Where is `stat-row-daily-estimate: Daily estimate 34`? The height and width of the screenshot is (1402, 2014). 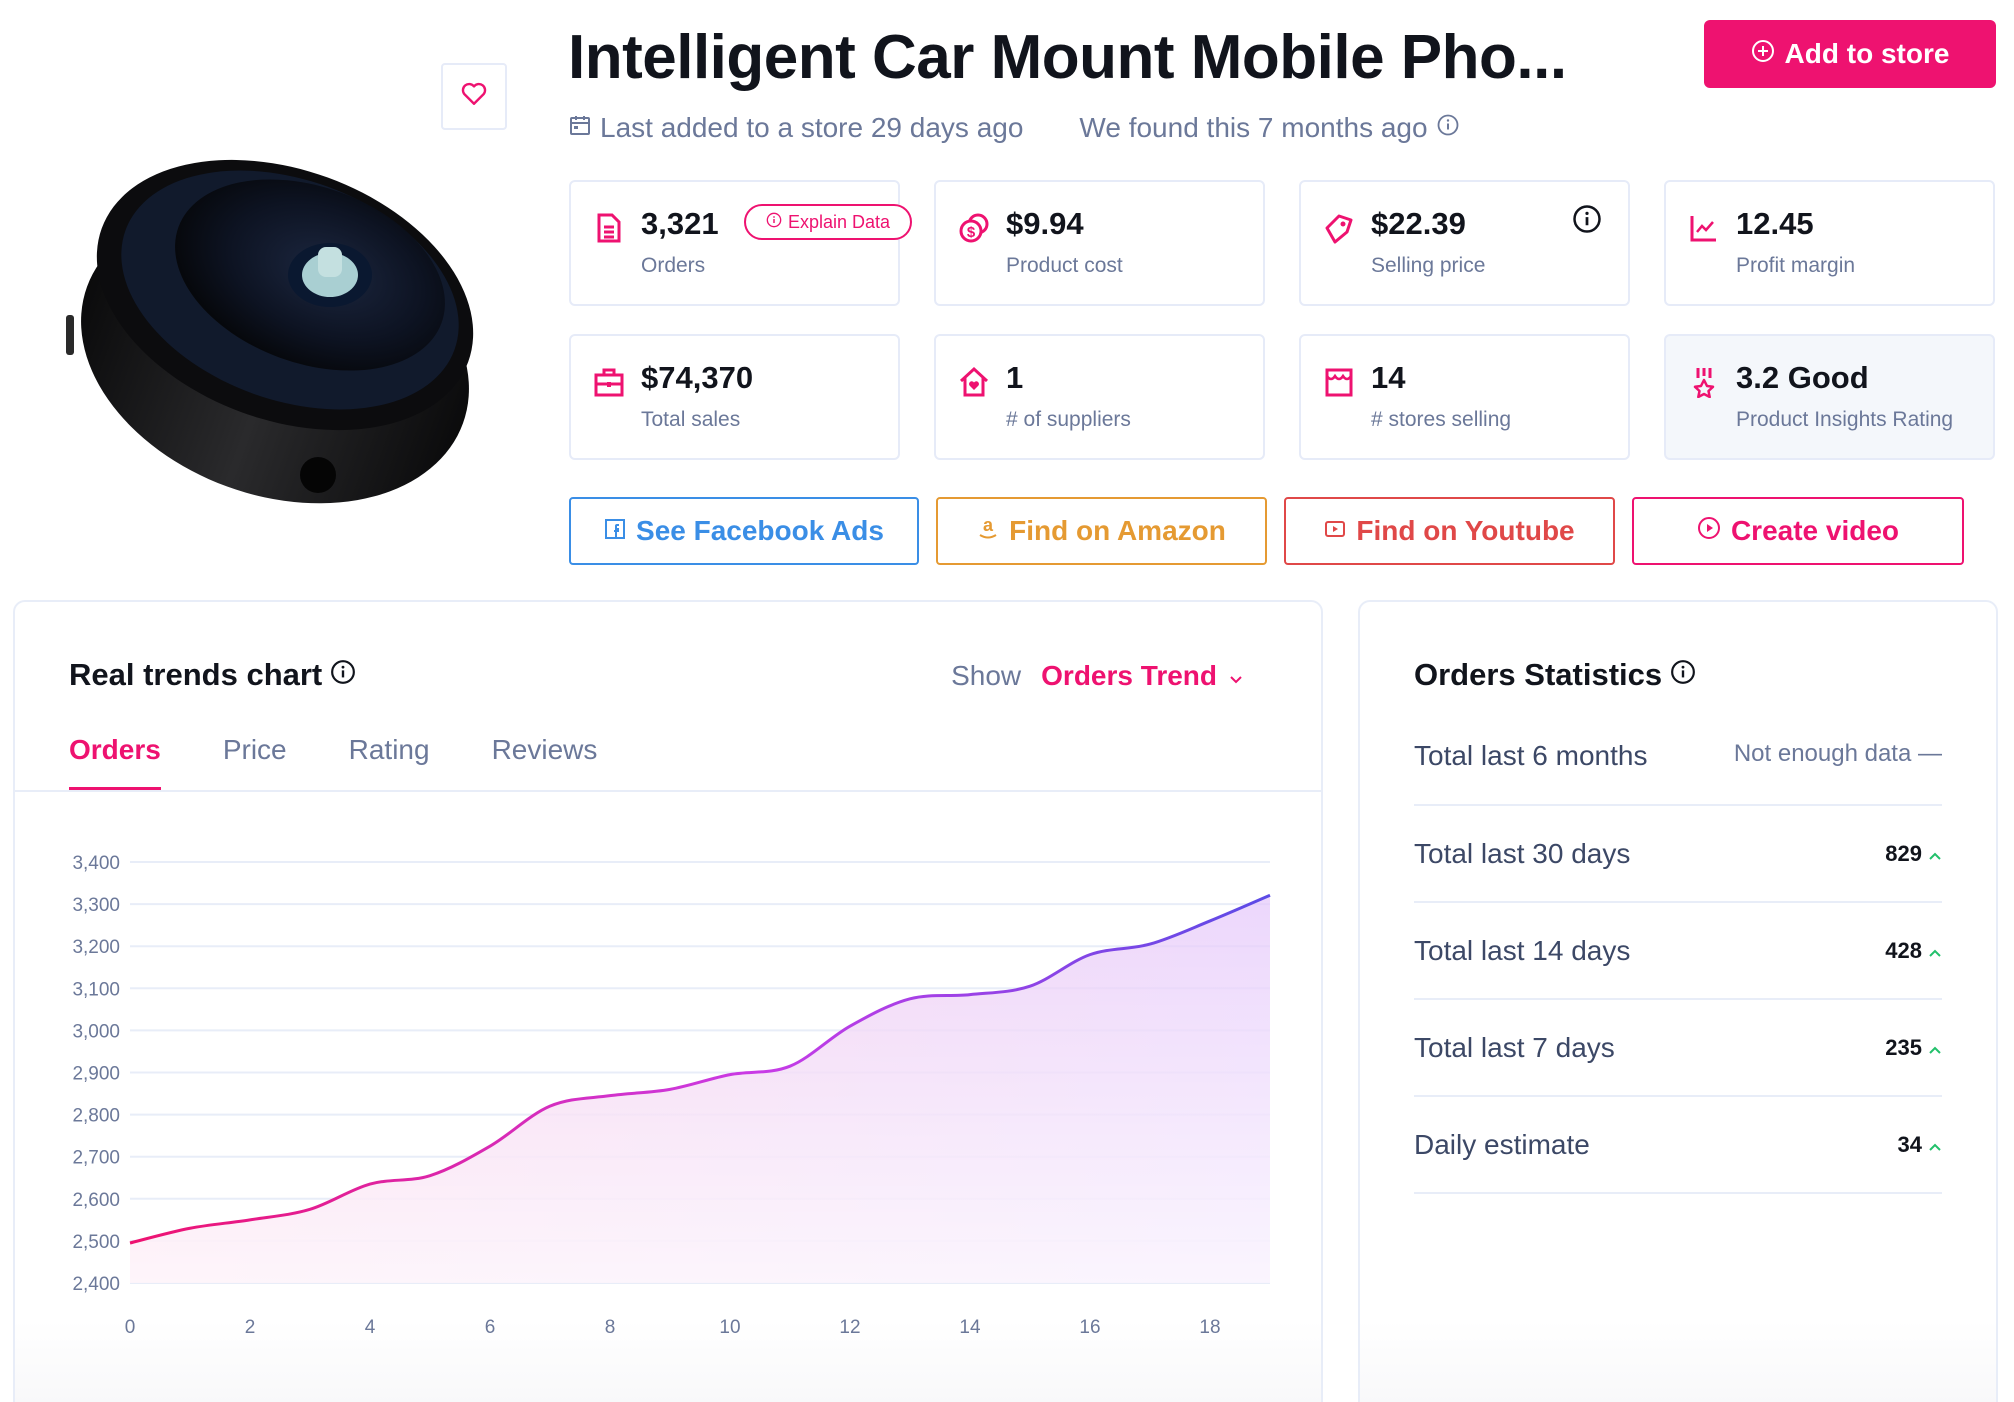 stat-row-daily-estimate: Daily estimate 34 is located at coordinates (1678, 1145).